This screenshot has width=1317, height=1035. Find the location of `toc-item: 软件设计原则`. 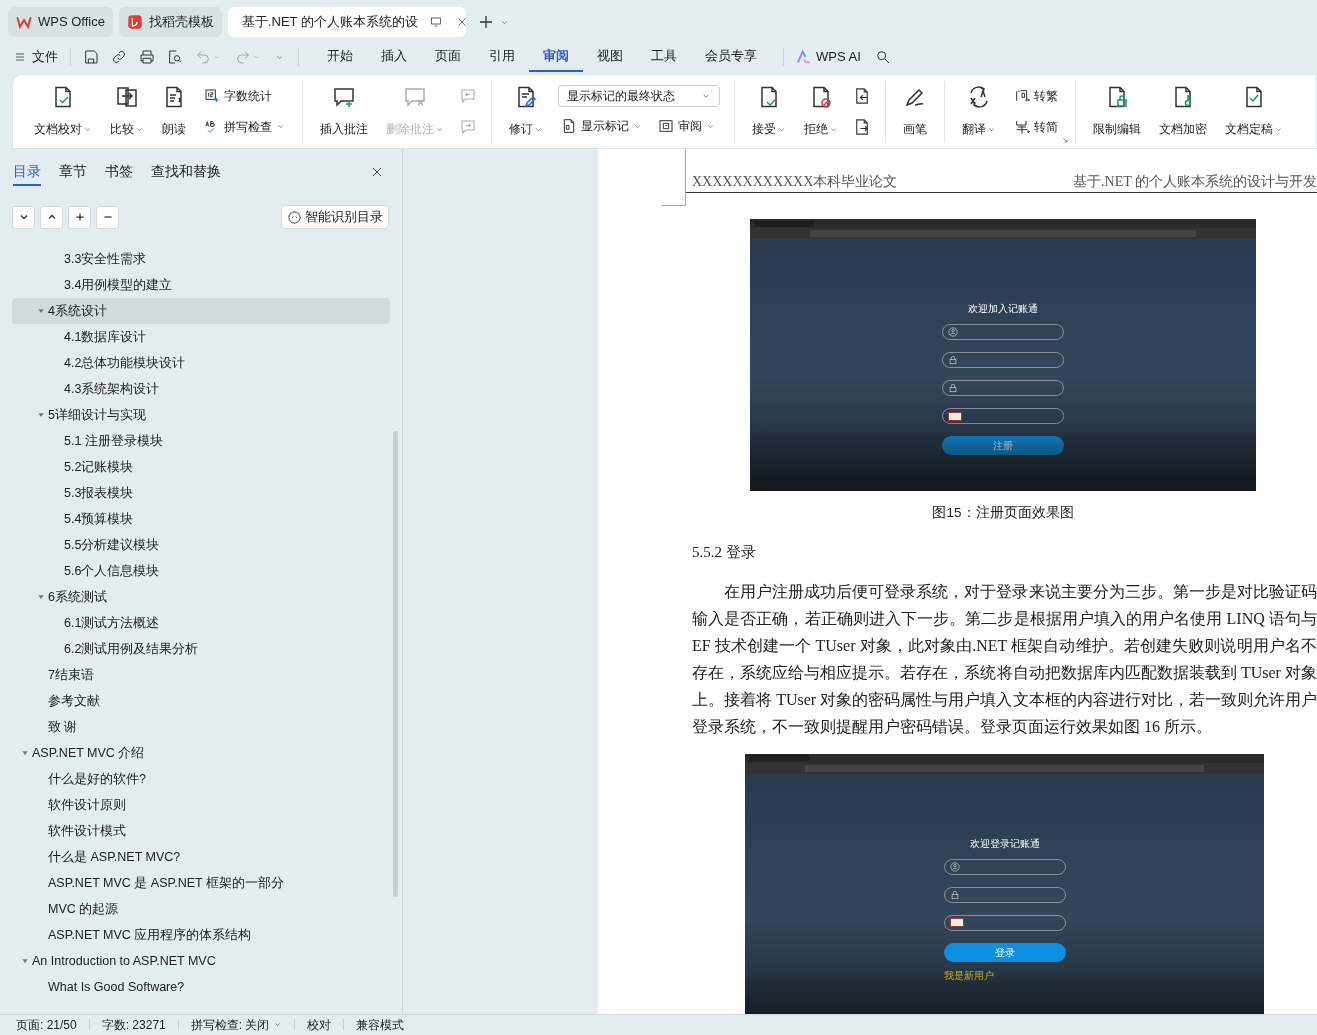

toc-item: 软件设计原则 is located at coordinates (201, 805).